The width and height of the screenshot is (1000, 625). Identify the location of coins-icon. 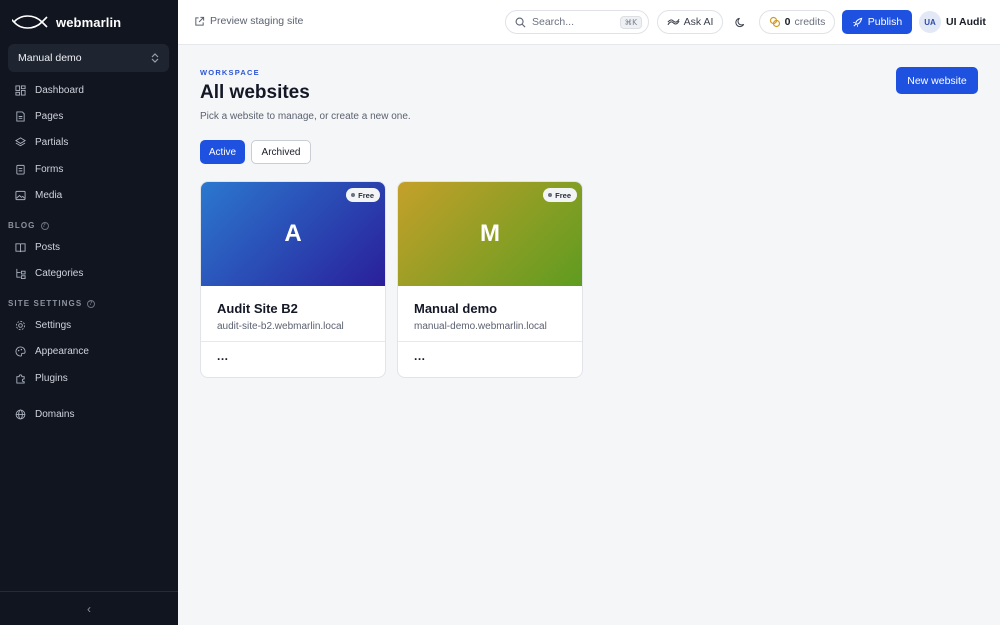
(774, 22).